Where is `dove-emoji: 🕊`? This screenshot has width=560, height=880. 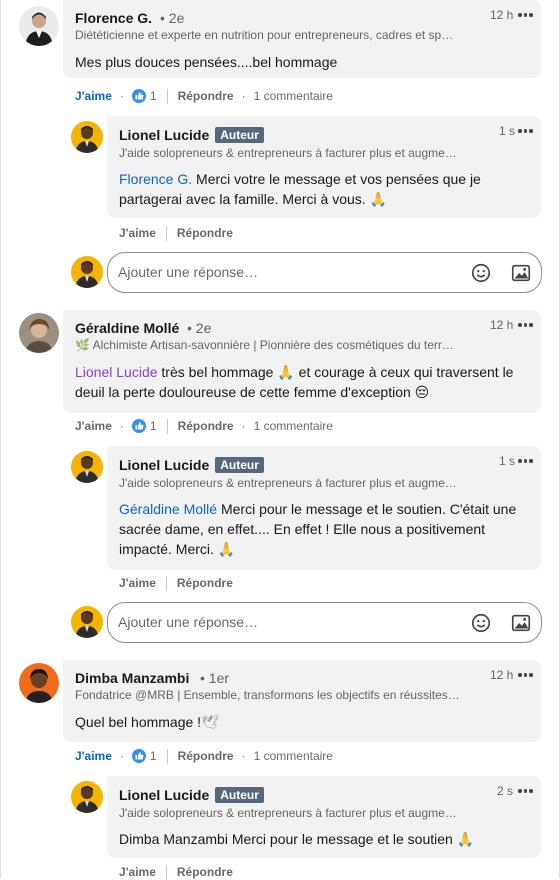
dove-emoji: 🕊 is located at coordinates (210, 723).